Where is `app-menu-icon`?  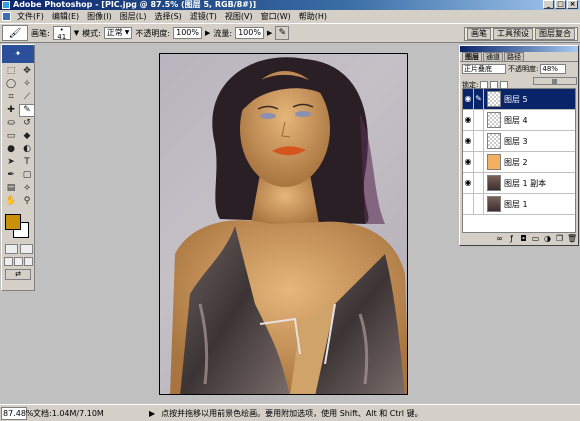
app-menu-icon is located at coordinates (6, 16).